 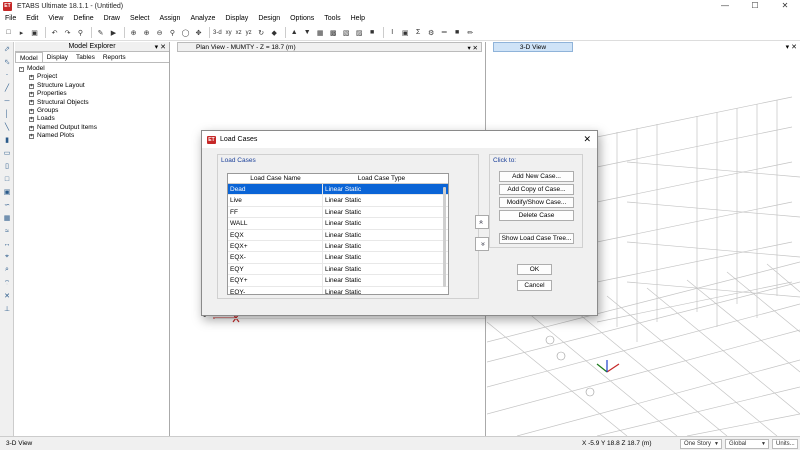 What do you see at coordinates (392, 32) in the screenshot?
I see `frame-section-icon: I` at bounding box center [392, 32].